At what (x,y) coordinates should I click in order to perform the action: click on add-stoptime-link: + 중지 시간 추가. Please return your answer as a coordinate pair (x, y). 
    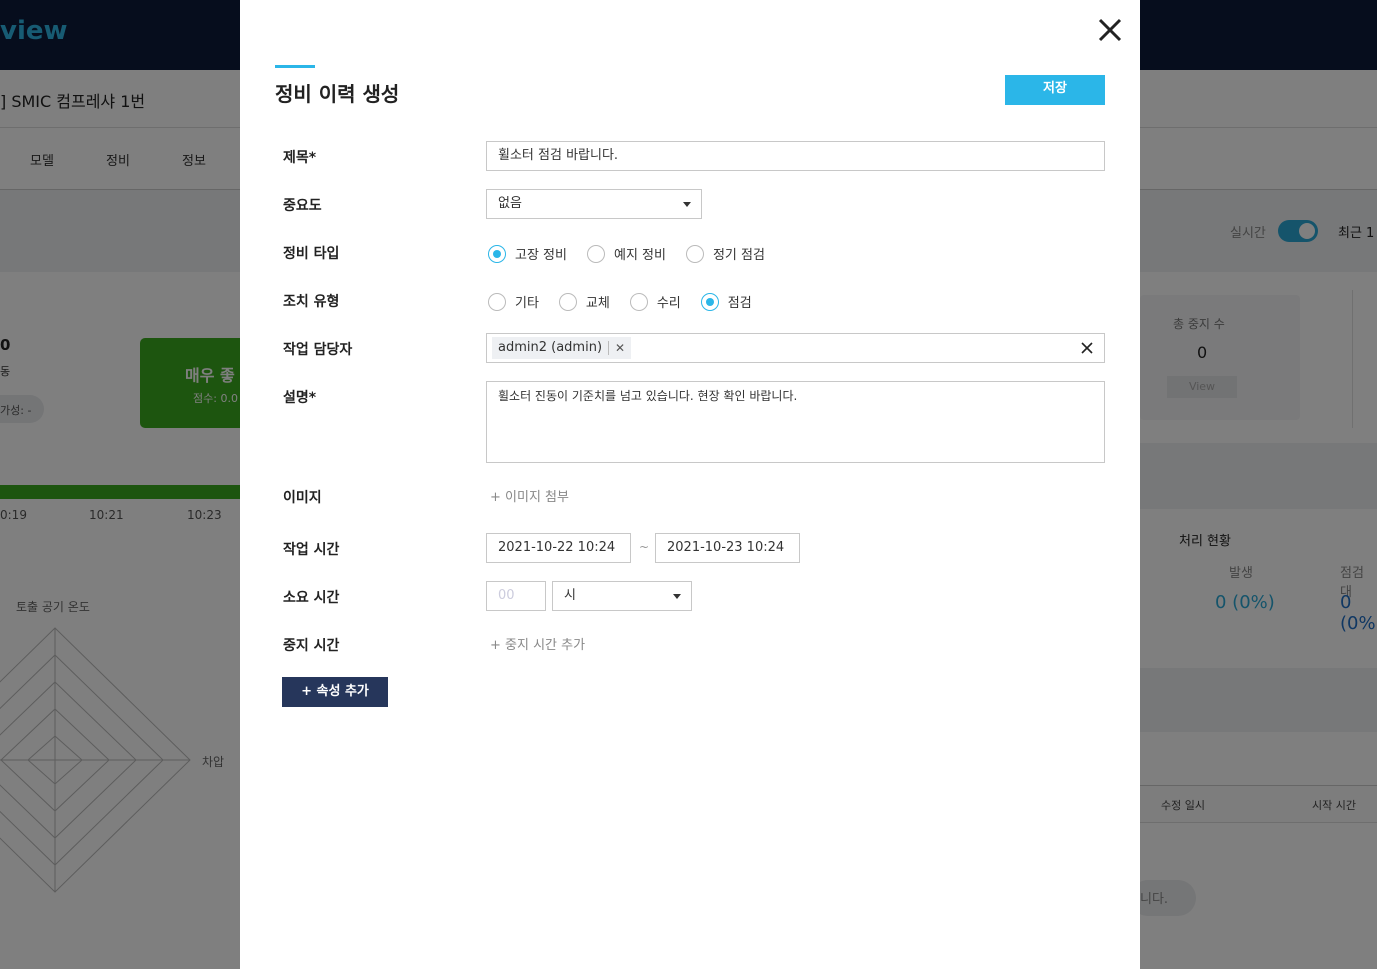
    Looking at the image, I should click on (537, 643).